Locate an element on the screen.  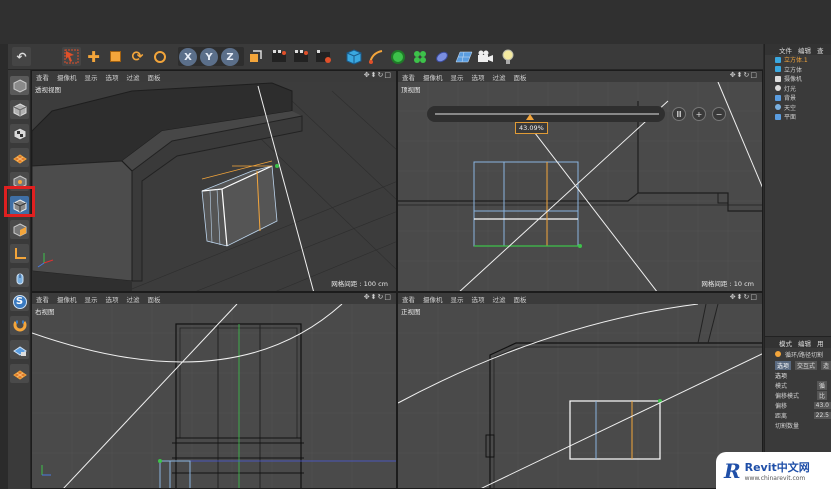
model-mode-icon is located at coordinates (19, 109).